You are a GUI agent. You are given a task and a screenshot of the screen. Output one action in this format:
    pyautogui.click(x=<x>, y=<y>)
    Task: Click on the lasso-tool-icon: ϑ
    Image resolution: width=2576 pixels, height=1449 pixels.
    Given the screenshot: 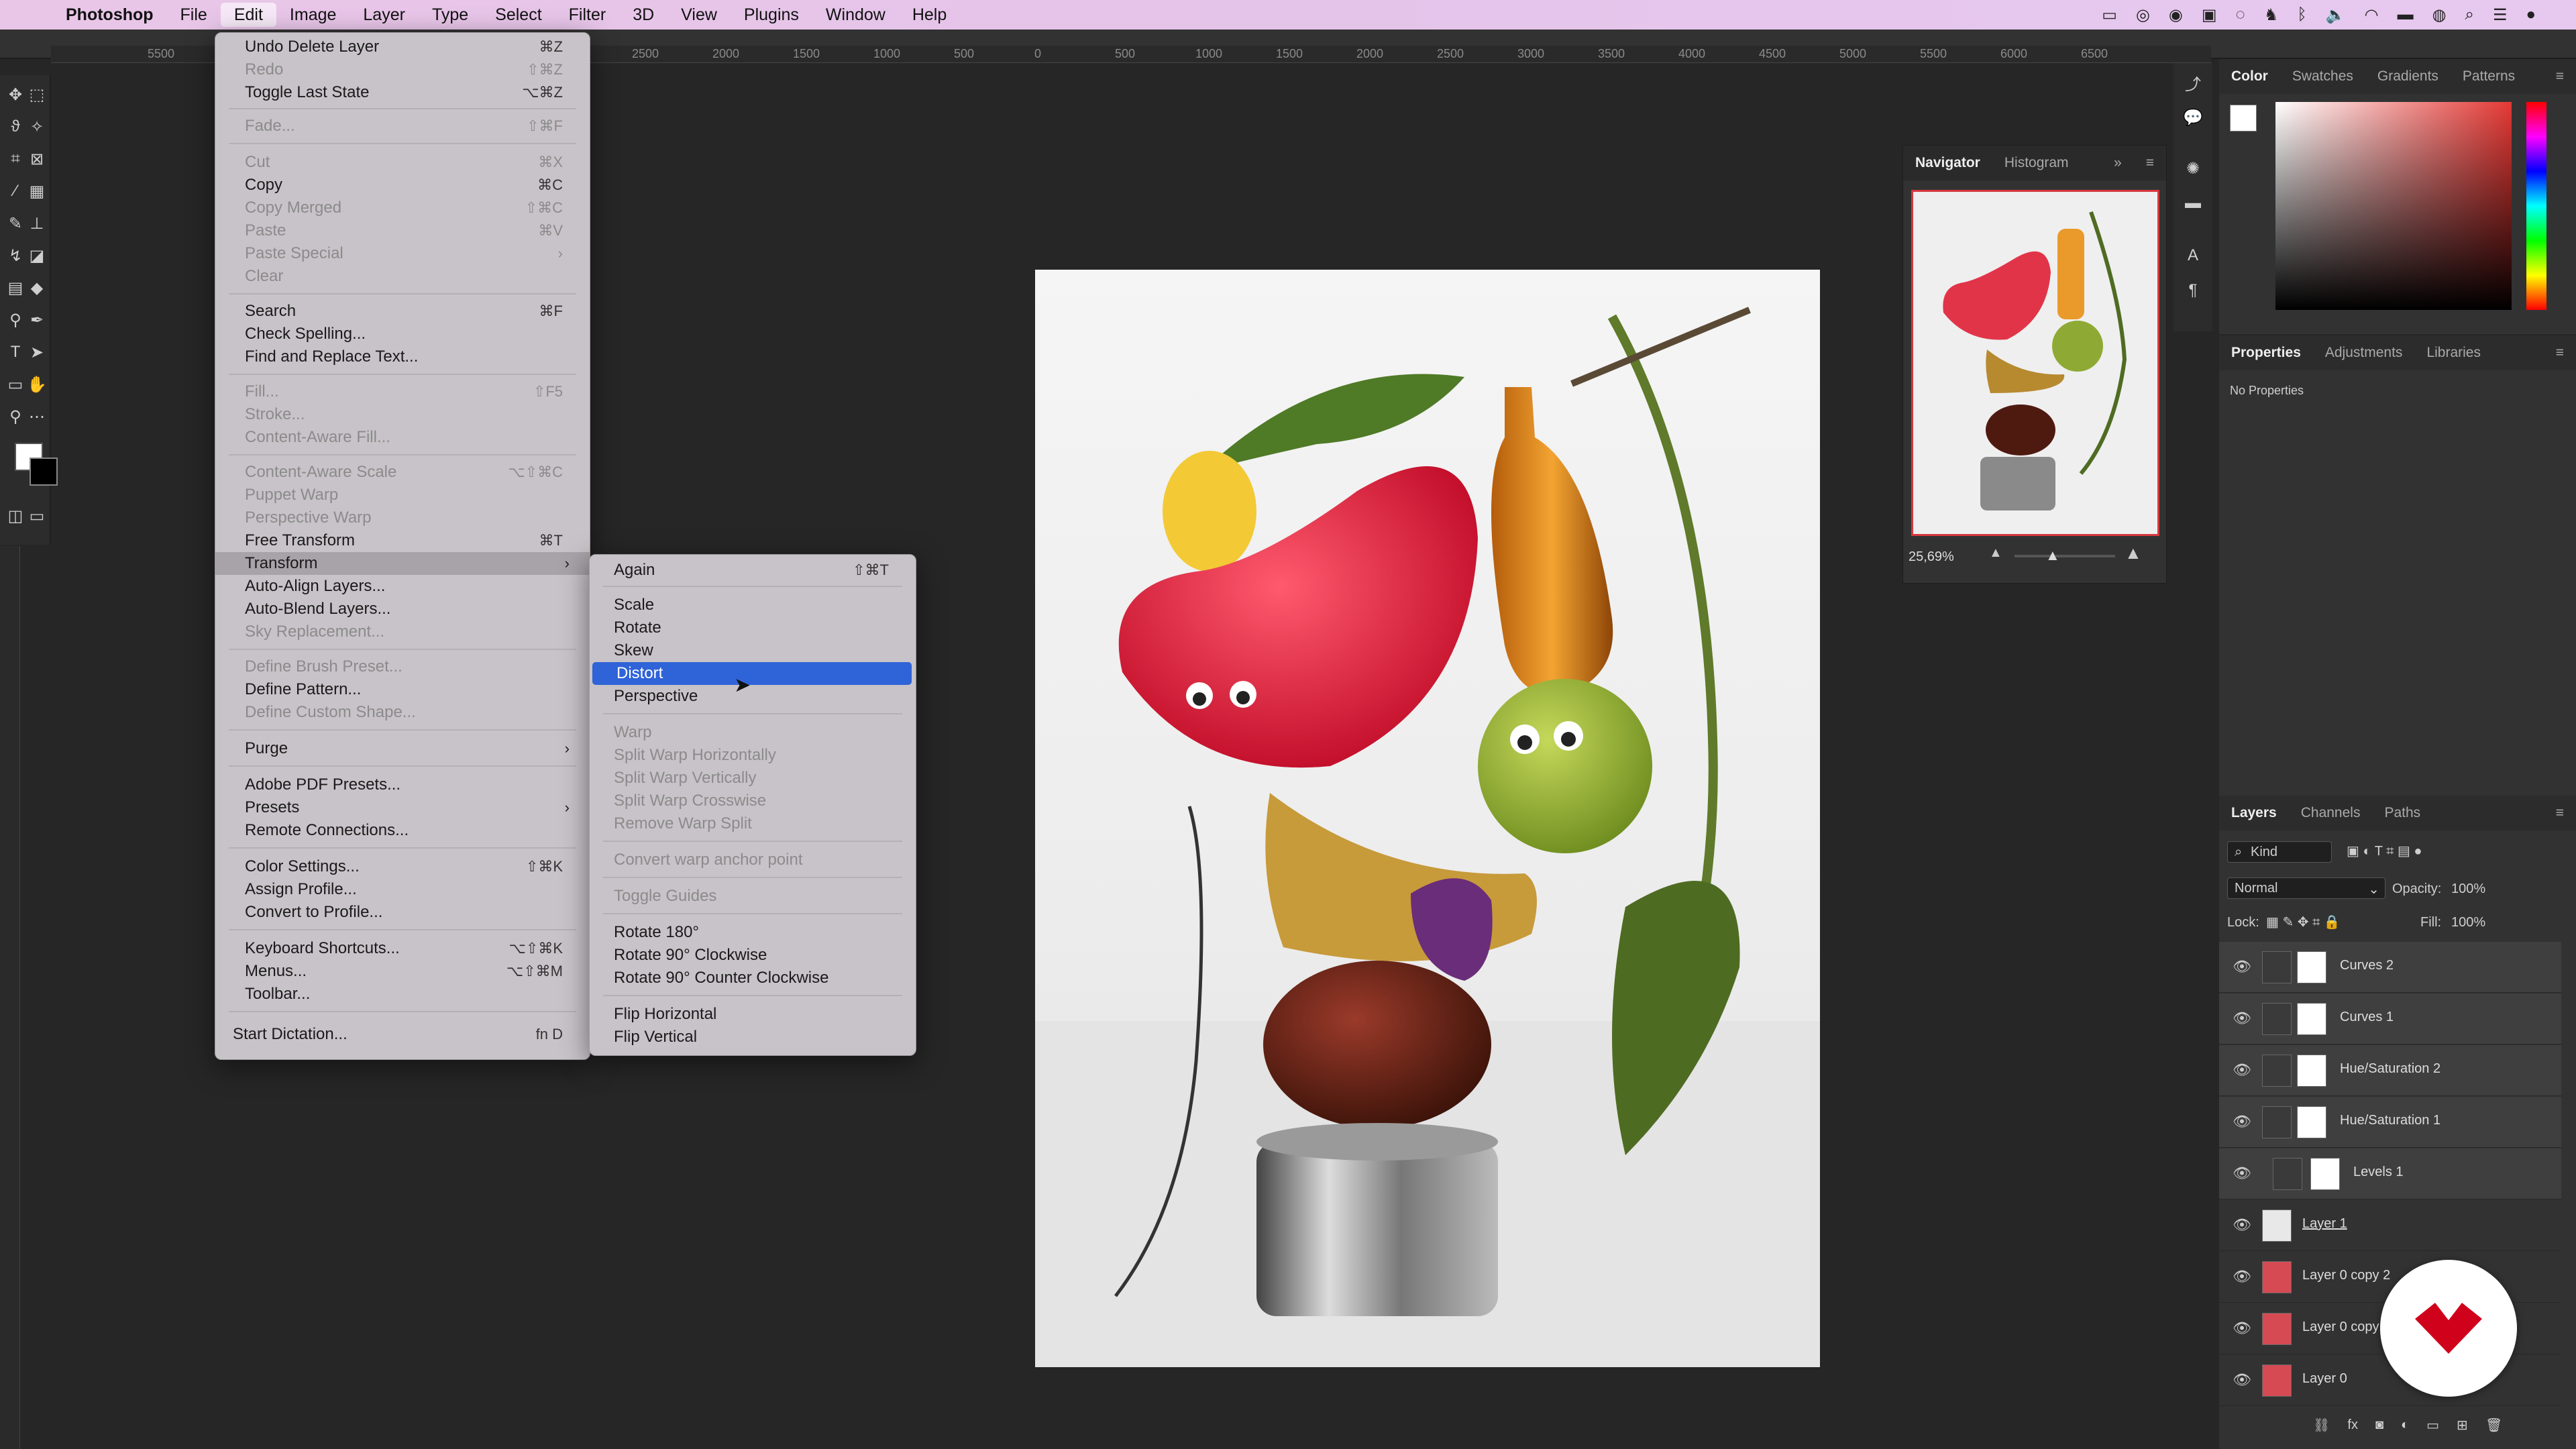 What is the action you would take?
    pyautogui.click(x=15, y=127)
    